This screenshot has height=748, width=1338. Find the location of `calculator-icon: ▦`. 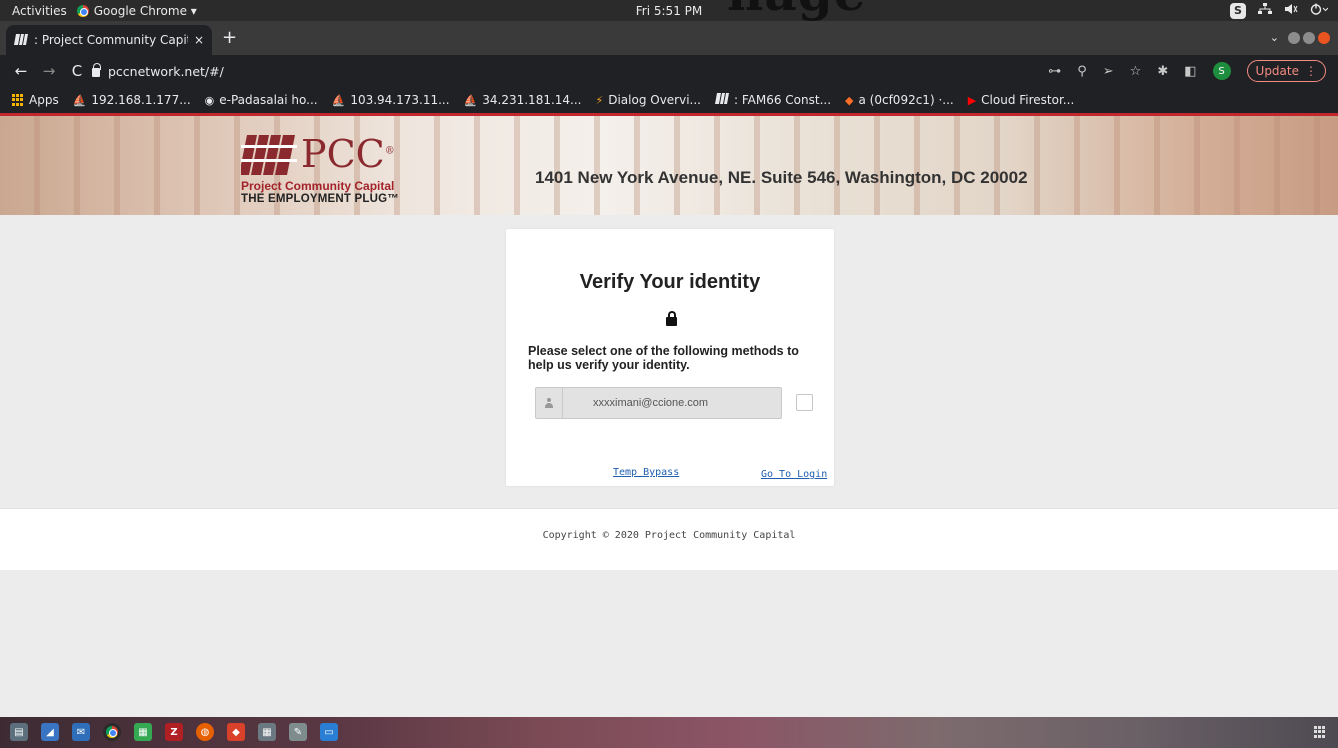

calculator-icon: ▦ is located at coordinates (267, 732).